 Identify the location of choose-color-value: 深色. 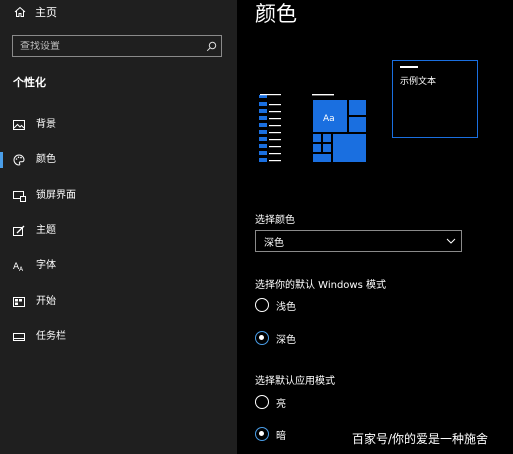
(274, 243).